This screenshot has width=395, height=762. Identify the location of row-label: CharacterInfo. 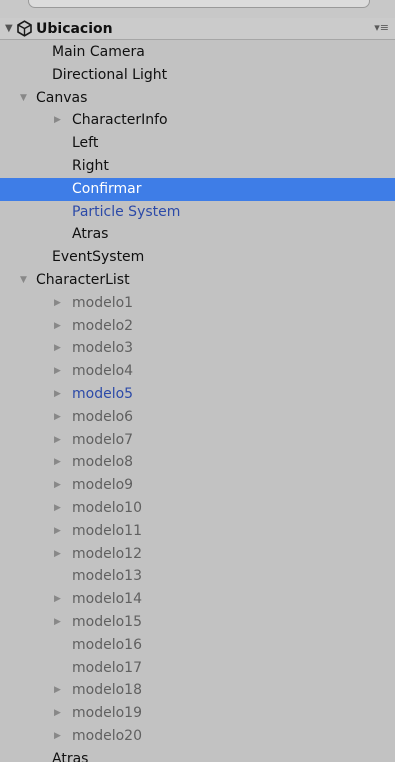
(120, 120).